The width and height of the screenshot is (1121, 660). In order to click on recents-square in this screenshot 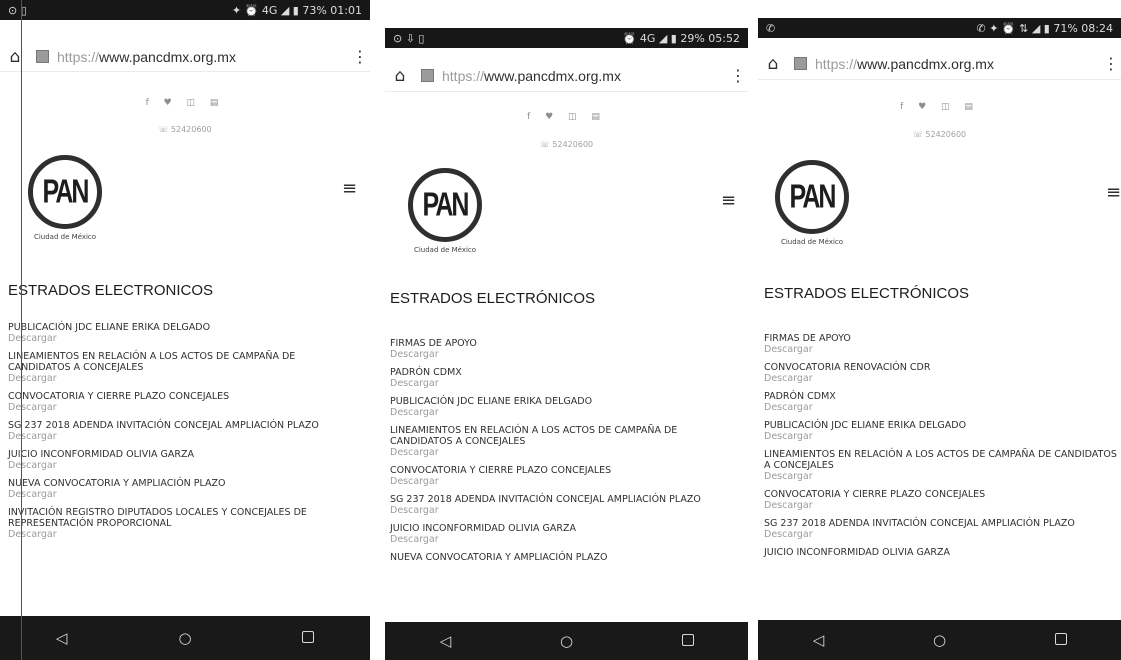, I will do `click(308, 637)`.